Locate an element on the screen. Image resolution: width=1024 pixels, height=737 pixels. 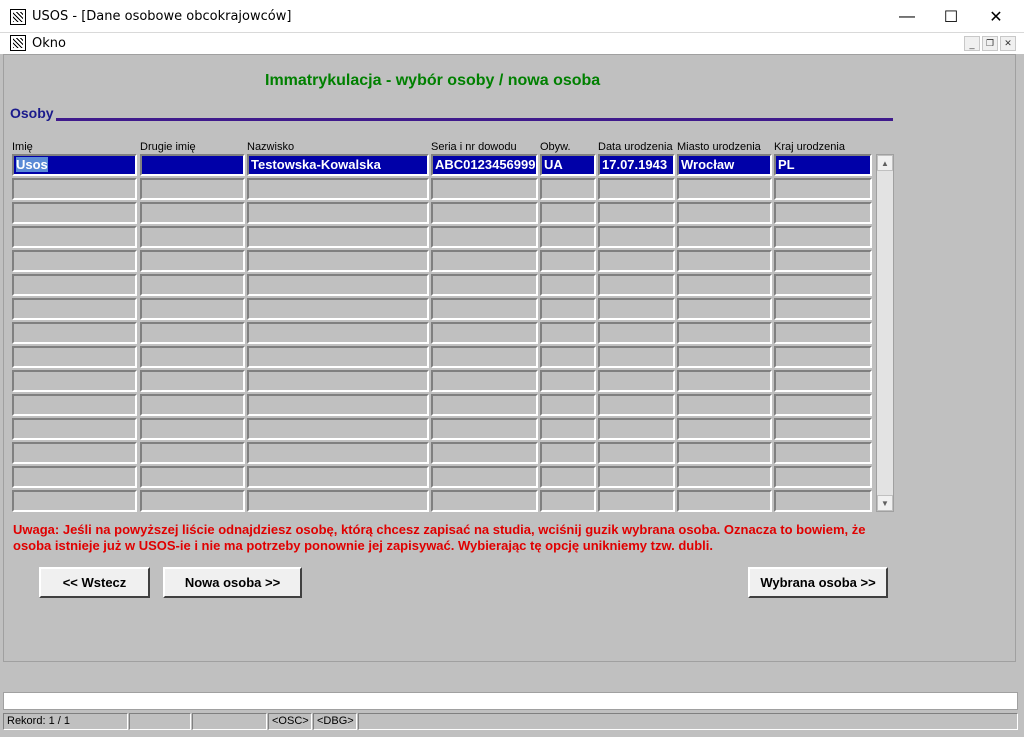
back-button: << Wstecz is located at coordinates (94, 582).